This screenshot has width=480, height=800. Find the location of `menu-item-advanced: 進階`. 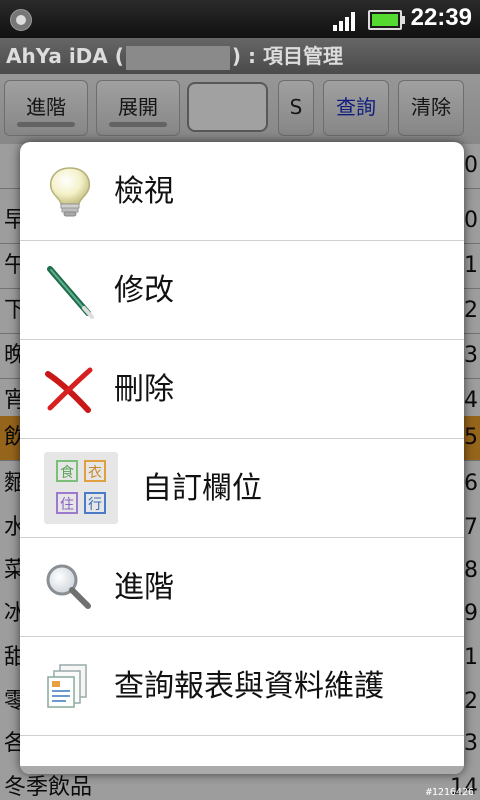

menu-item-advanced: 進階 is located at coordinates (242, 587).